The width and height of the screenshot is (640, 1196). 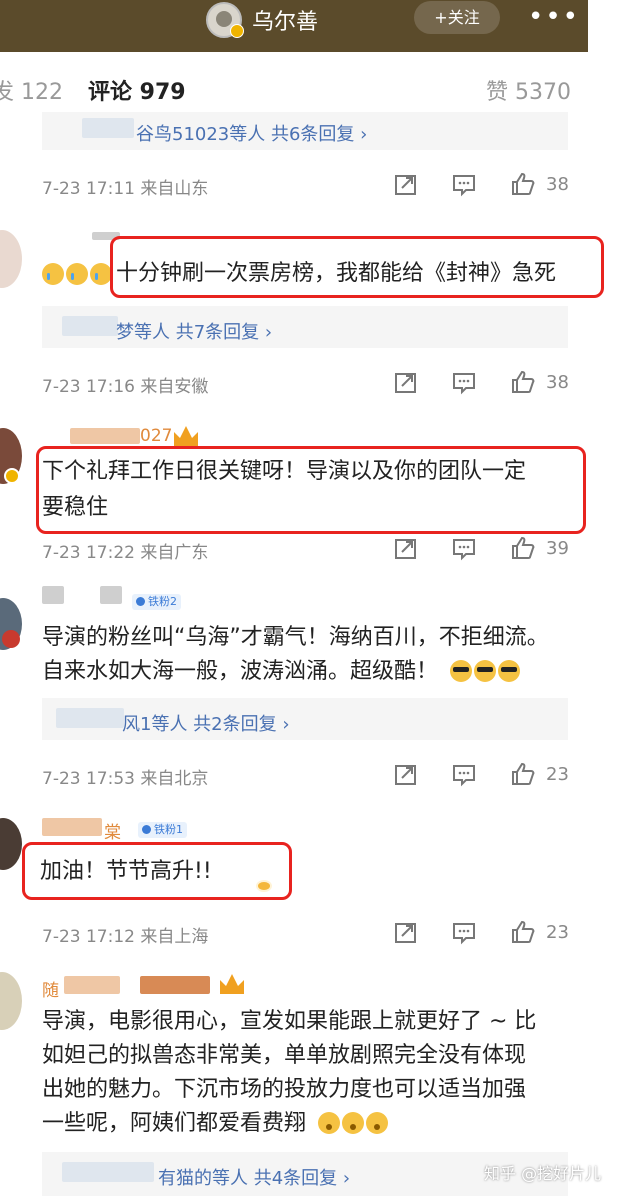 I want to click on like-count: 39, so click(x=557, y=548).